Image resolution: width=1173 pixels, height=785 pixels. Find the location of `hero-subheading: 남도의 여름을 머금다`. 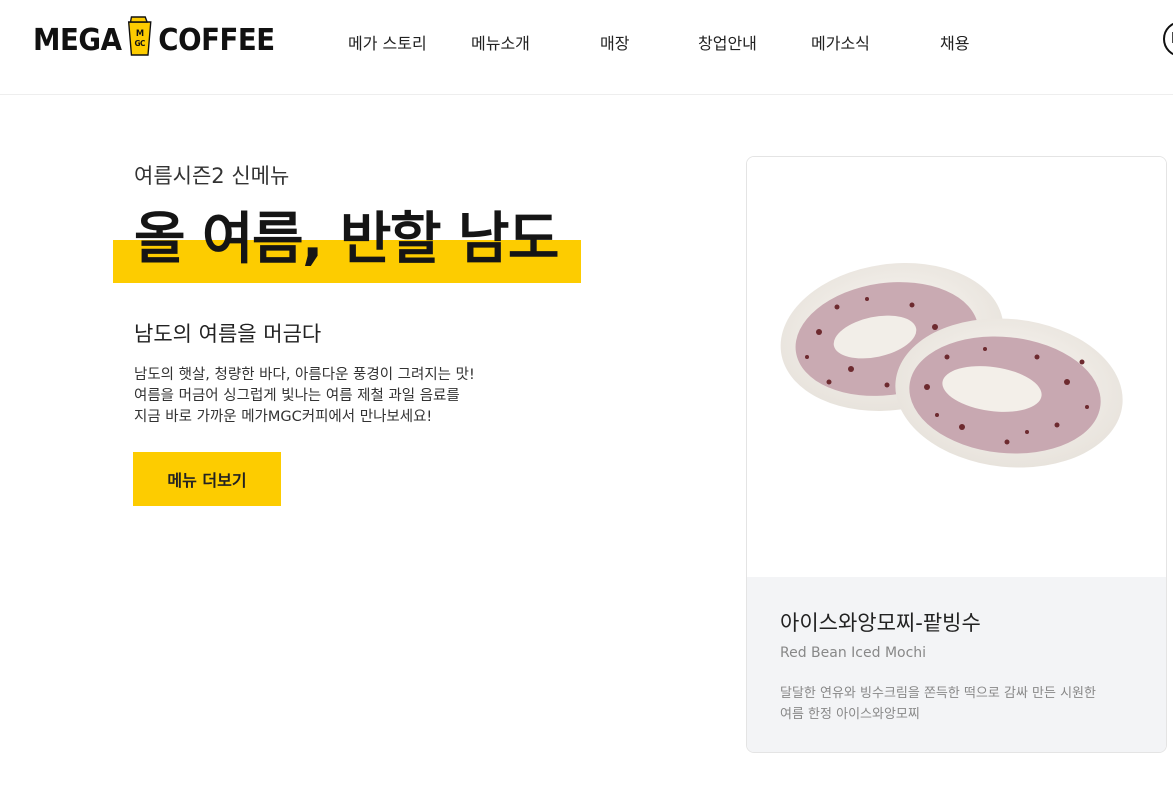

hero-subheading: 남도의 여름을 머금다 is located at coordinates (228, 334).